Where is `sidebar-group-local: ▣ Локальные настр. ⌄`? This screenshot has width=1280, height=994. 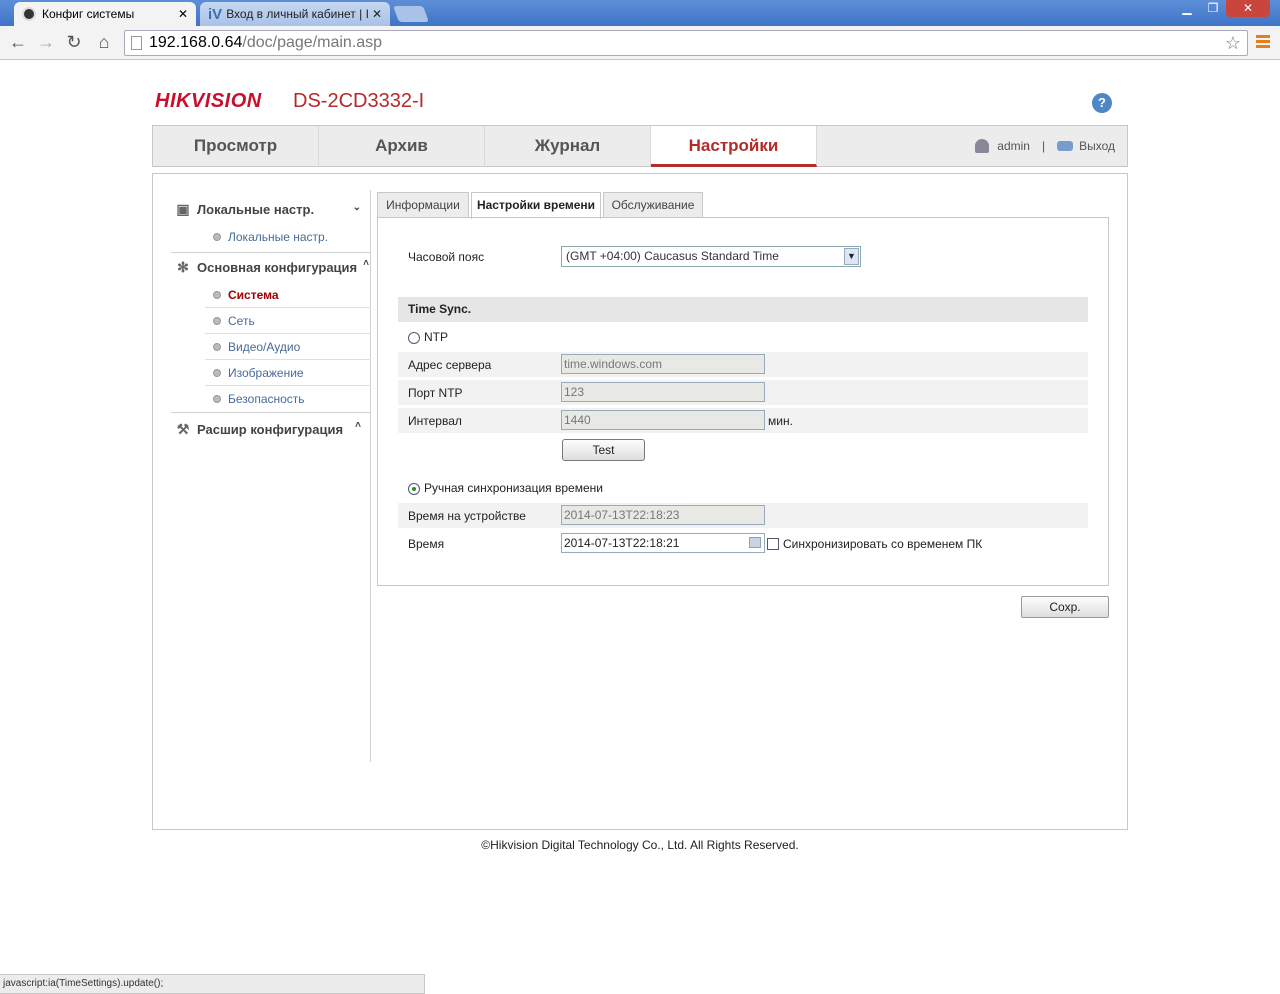
sidebar-group-local: ▣ Локальные настр. ⌄ is located at coordinates (271, 209).